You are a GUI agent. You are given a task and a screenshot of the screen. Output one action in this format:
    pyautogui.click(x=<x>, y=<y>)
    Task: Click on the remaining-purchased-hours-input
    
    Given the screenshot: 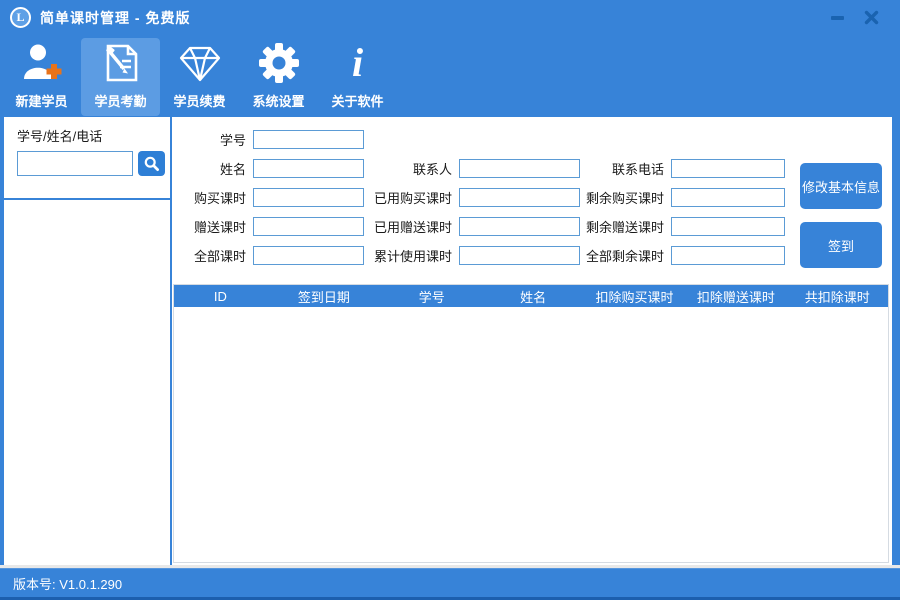 What is the action you would take?
    pyautogui.click(x=728, y=197)
    